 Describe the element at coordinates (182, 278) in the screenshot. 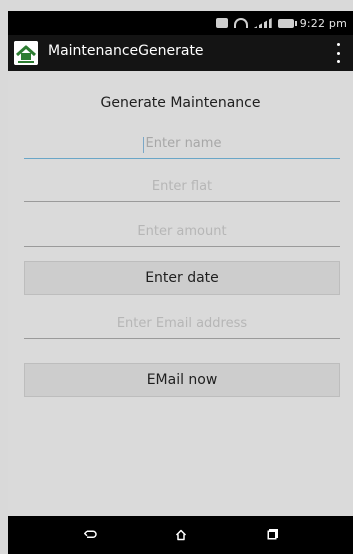

I see `enter-date-button: Enter date` at that location.